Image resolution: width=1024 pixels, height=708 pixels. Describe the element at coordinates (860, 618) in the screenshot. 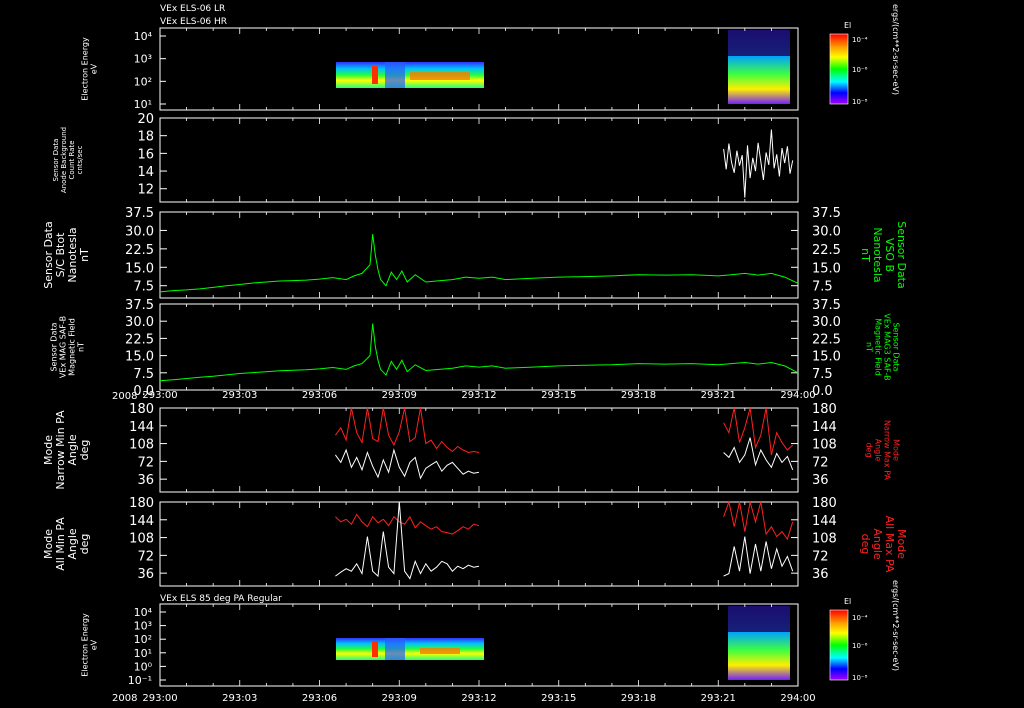

I see `colorbar-bottom-tick-0: 10⁻⁴` at that location.